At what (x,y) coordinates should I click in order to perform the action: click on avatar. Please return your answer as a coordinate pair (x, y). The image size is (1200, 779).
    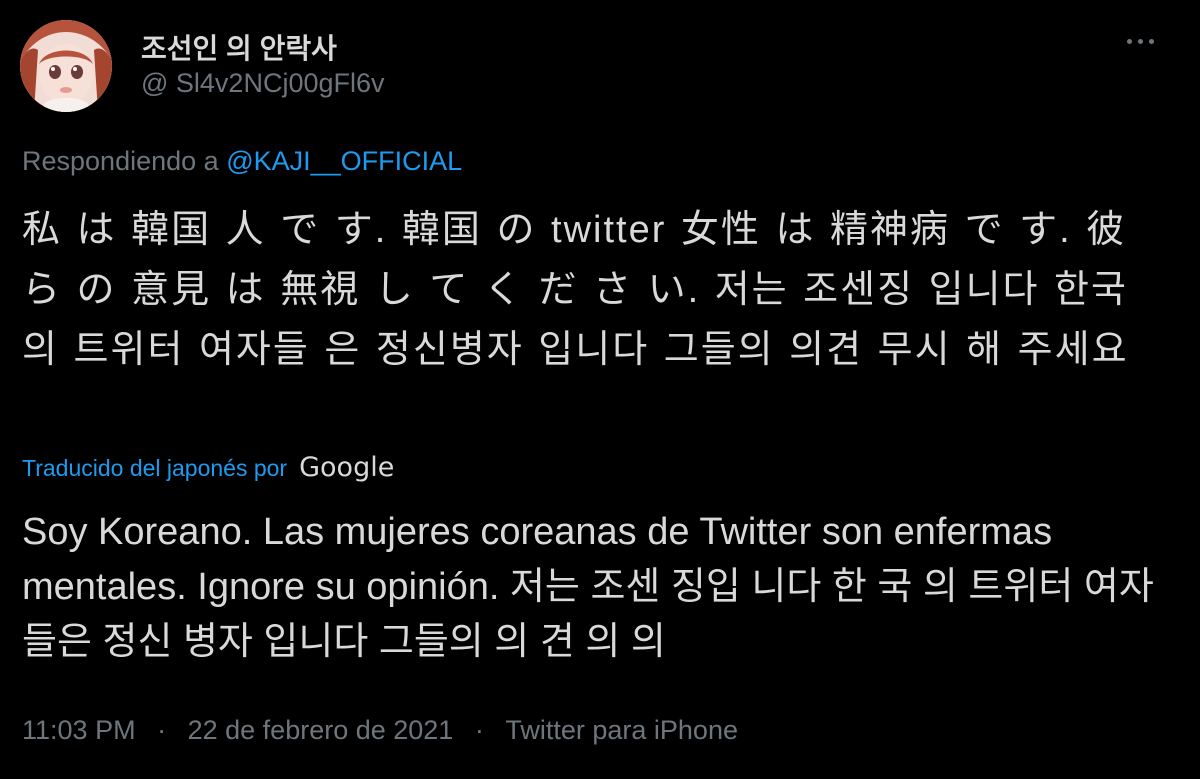
    Looking at the image, I should click on (66, 66).